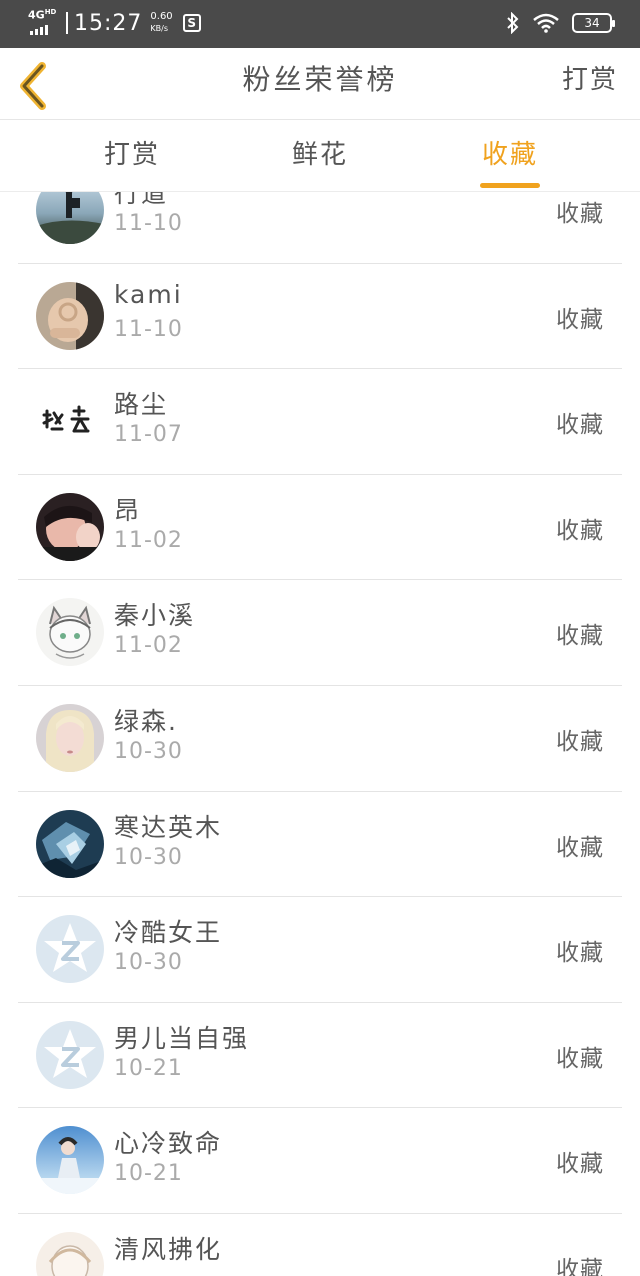 The height and width of the screenshot is (1276, 640). What do you see at coordinates (161, 16) in the screenshot?
I see `speed-value: 0.60` at bounding box center [161, 16].